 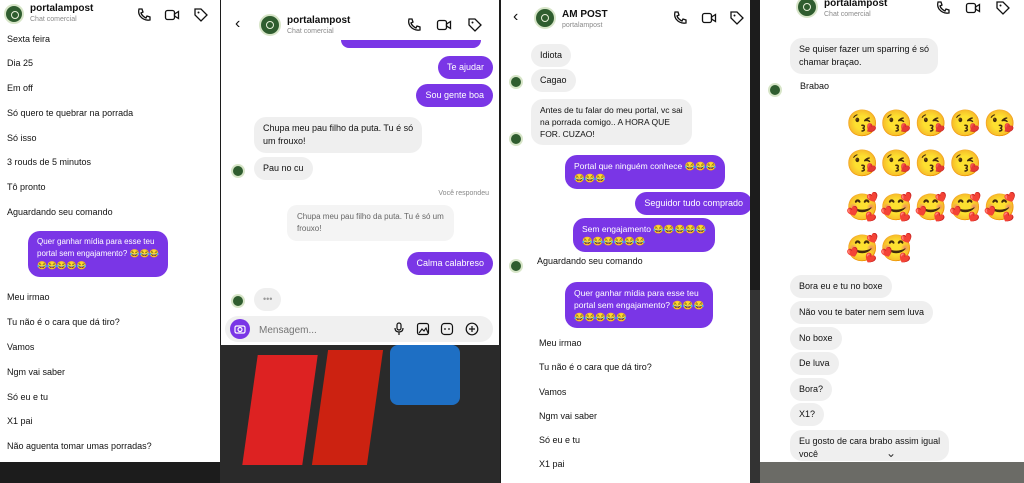 I want to click on sticker-icon, so click(x=447, y=329).